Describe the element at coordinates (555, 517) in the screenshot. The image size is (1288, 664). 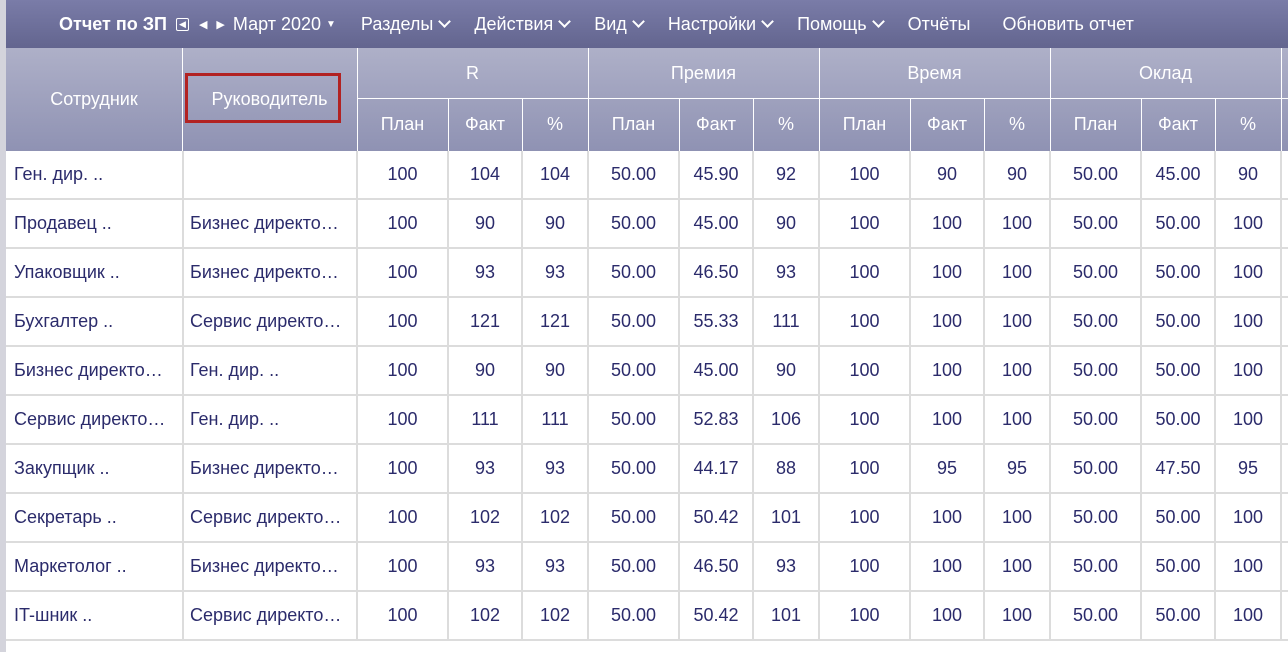
I see `cell-r-percent: 102` at that location.